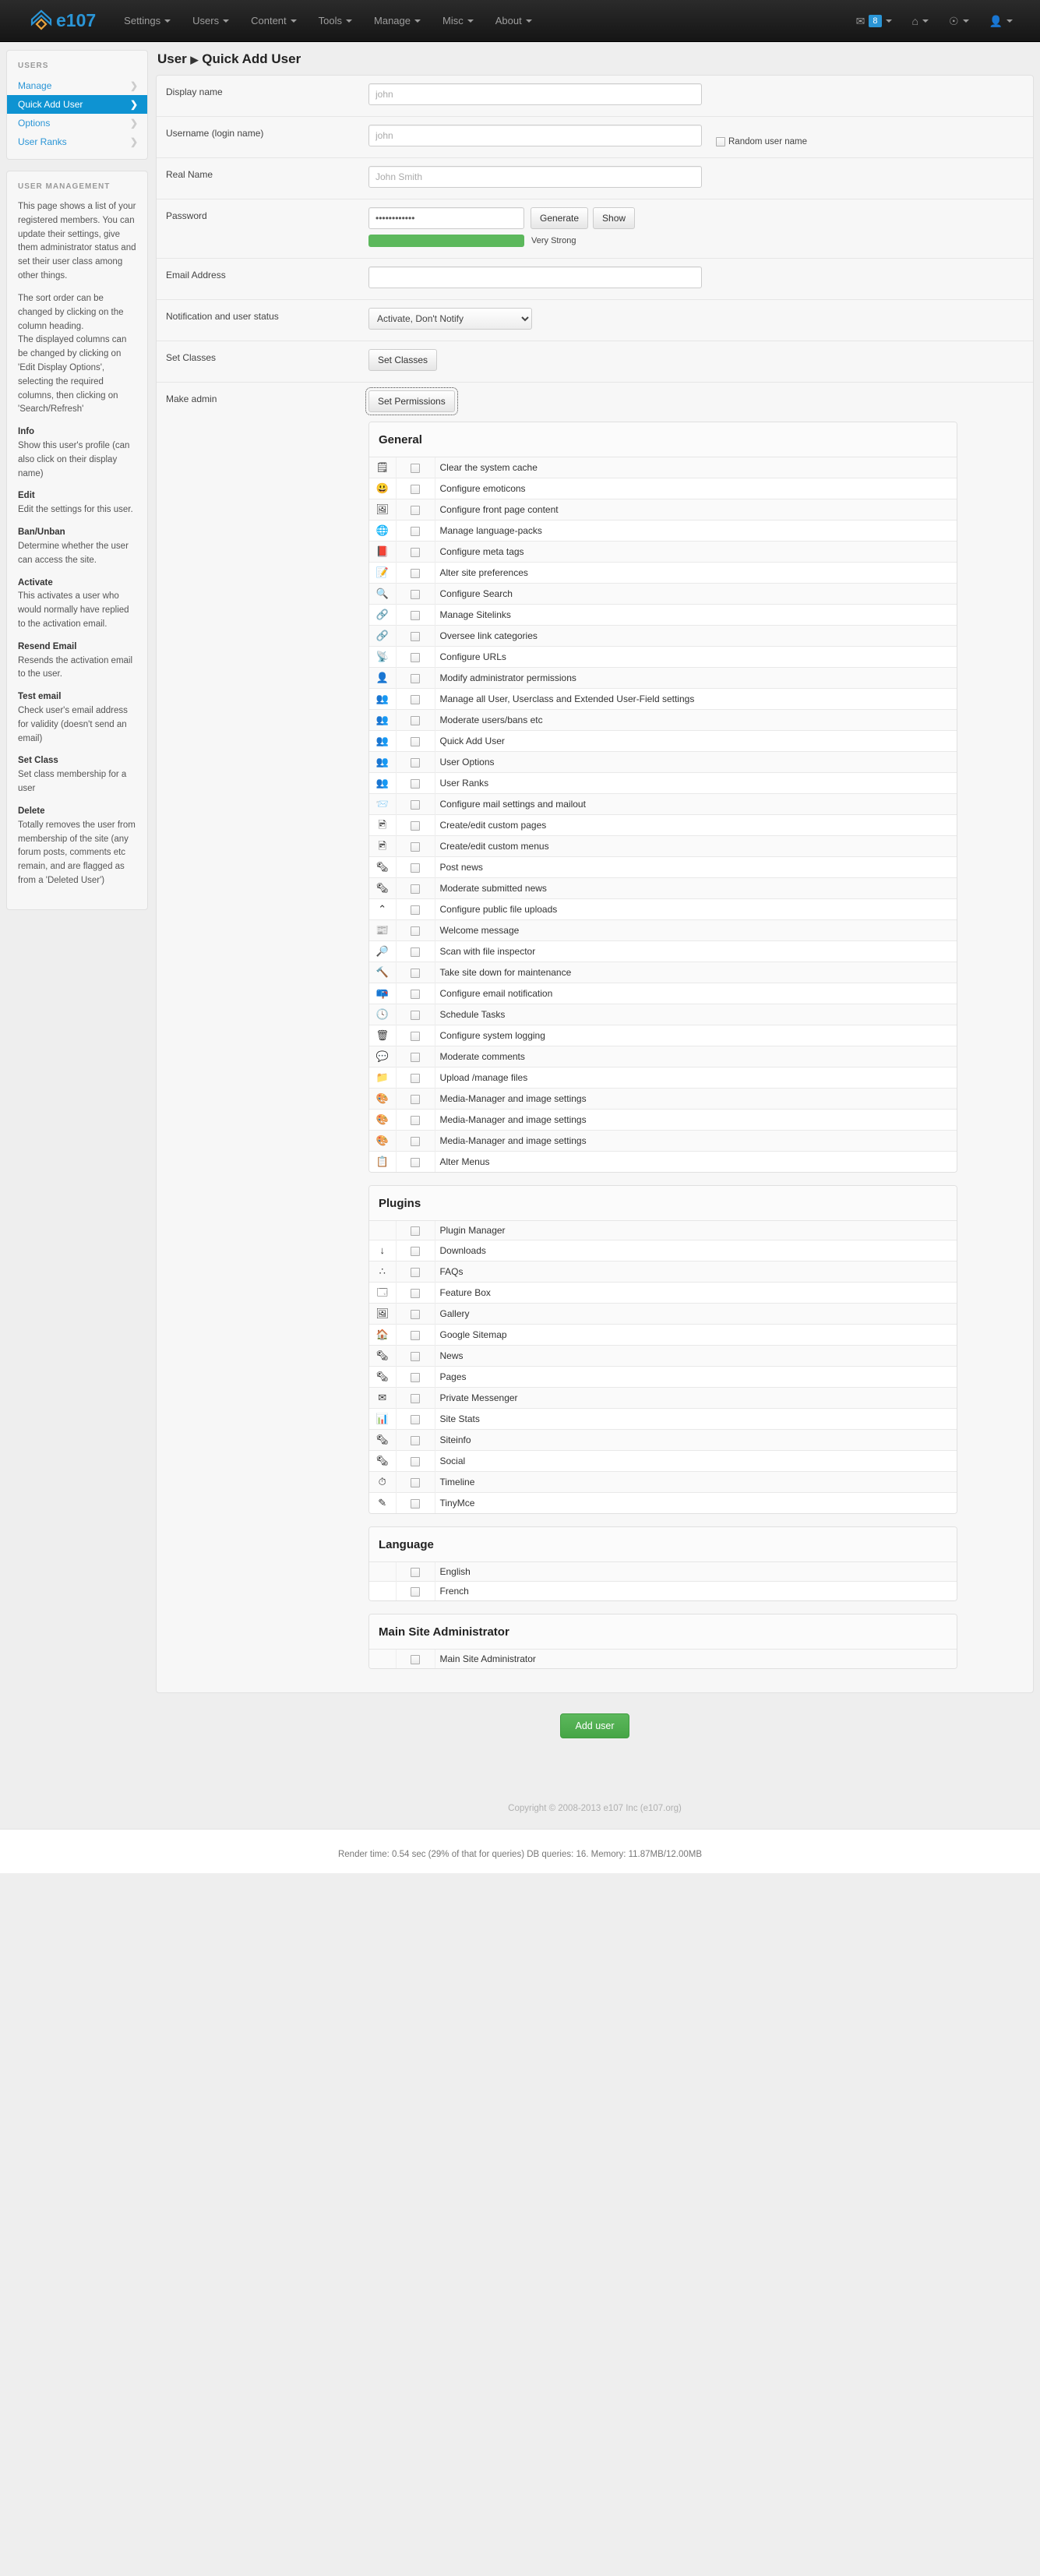  Describe the element at coordinates (274, 21) in the screenshot. I see `nav-item-content: Content` at that location.